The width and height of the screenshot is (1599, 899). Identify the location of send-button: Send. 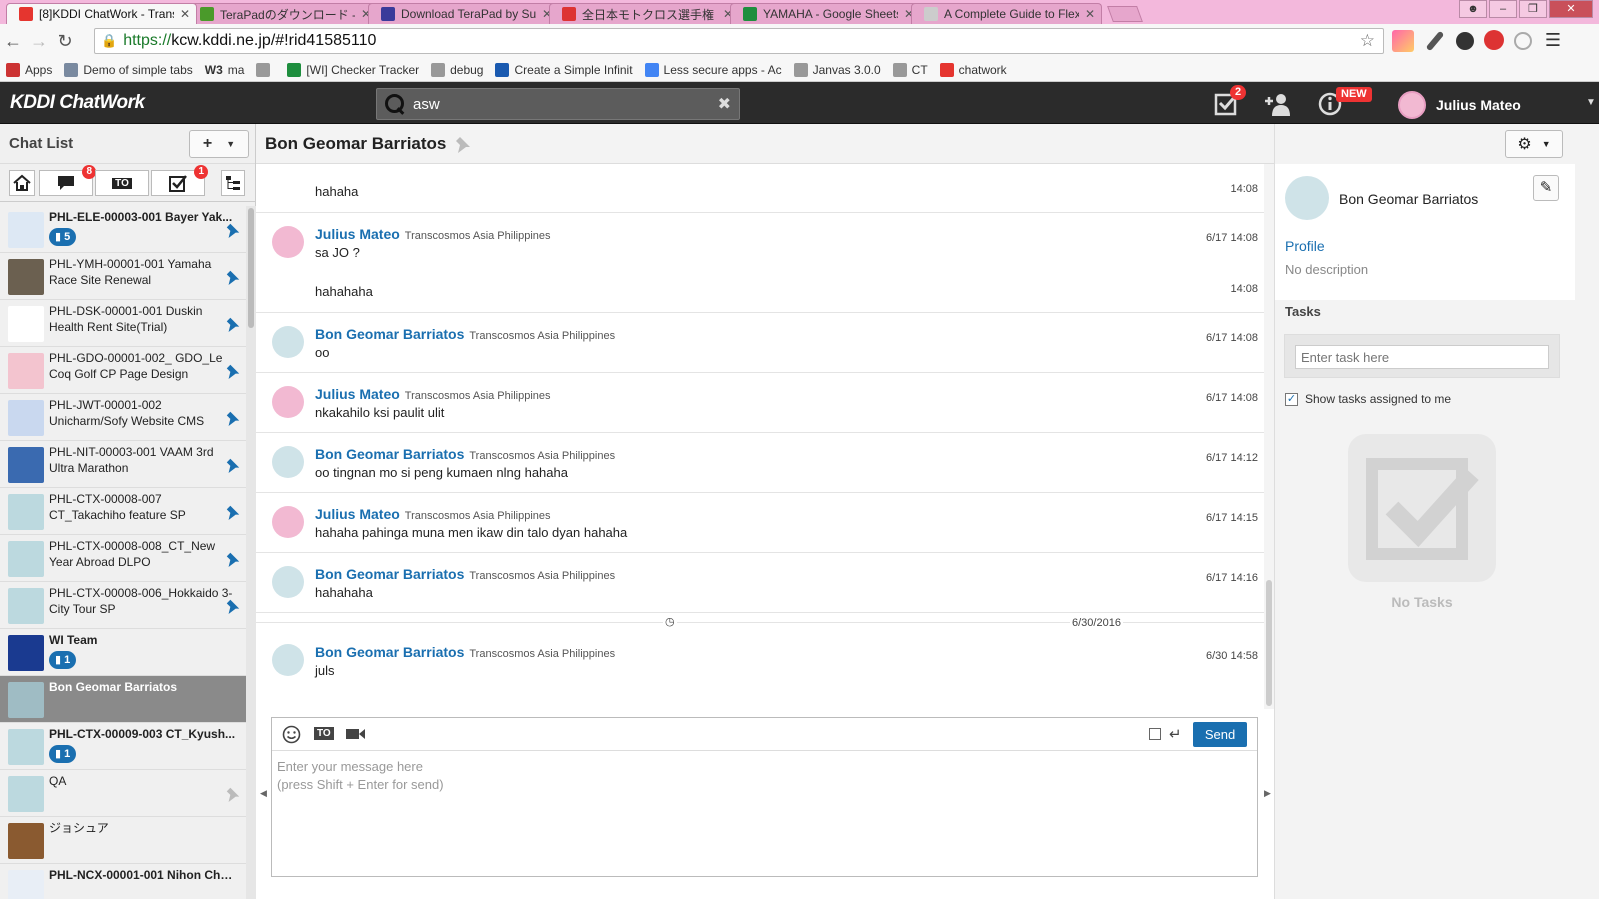
(1220, 734).